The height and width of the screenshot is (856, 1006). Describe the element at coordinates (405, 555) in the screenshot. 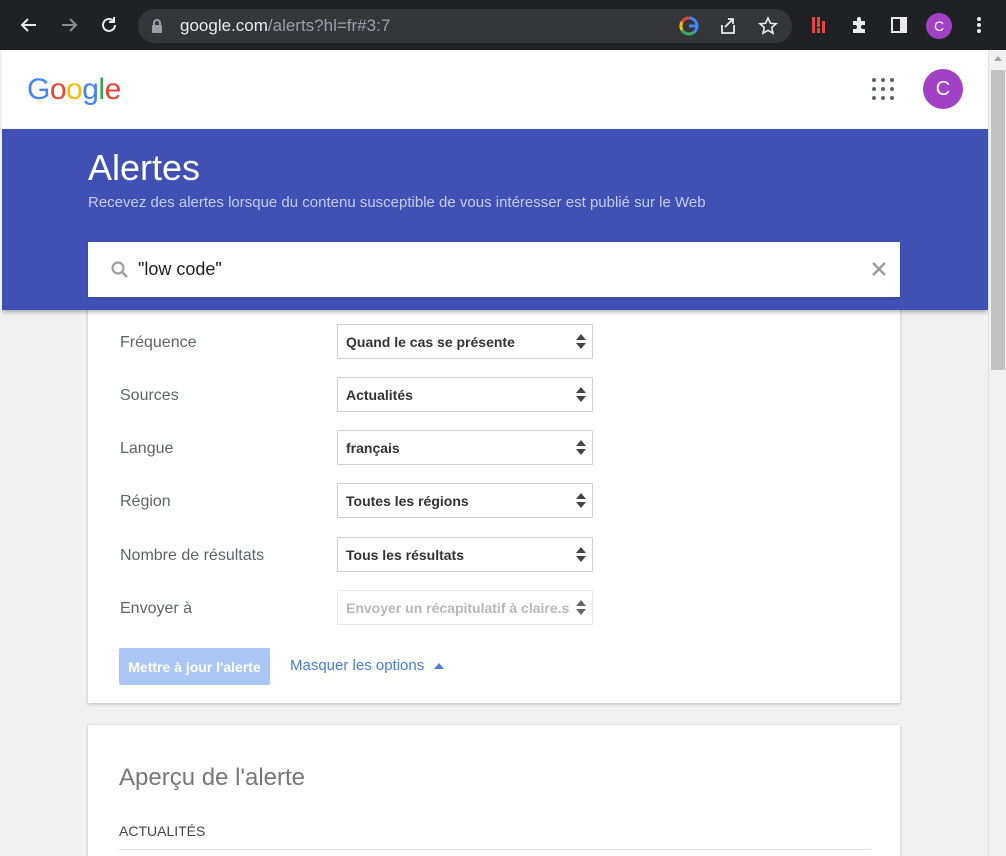

I see `option-select-value: Tous les résultats` at that location.